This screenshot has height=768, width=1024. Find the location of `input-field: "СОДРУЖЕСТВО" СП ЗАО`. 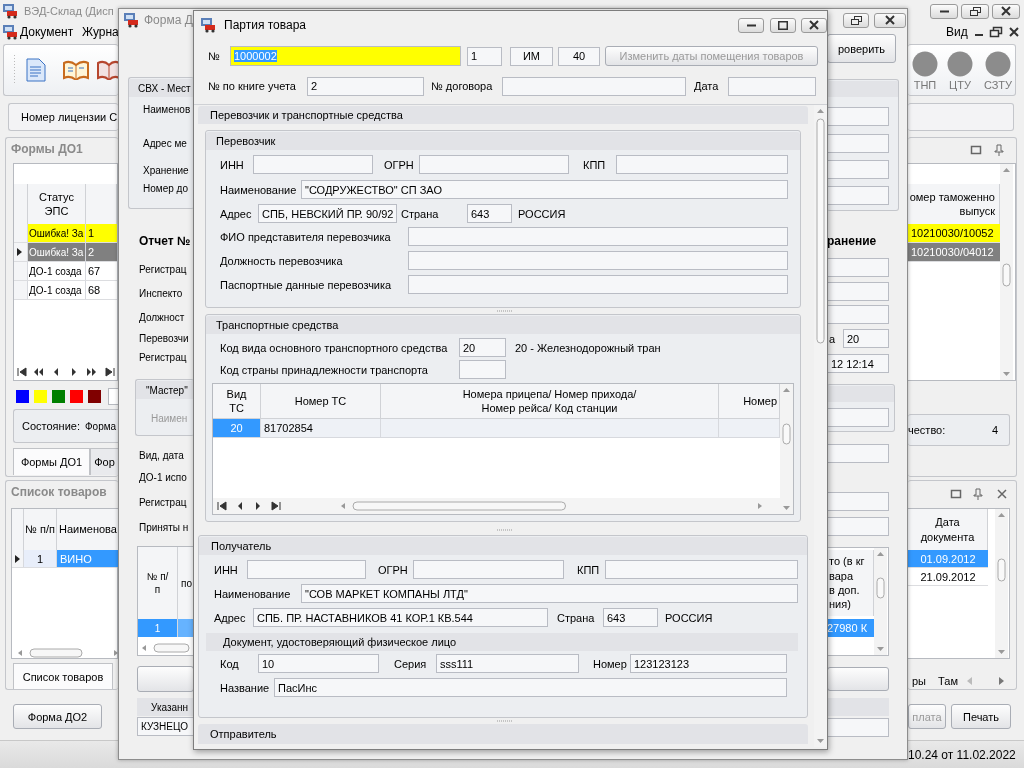

input-field: "СОДРУЖЕСТВО" СП ЗАО is located at coordinates (544, 189).